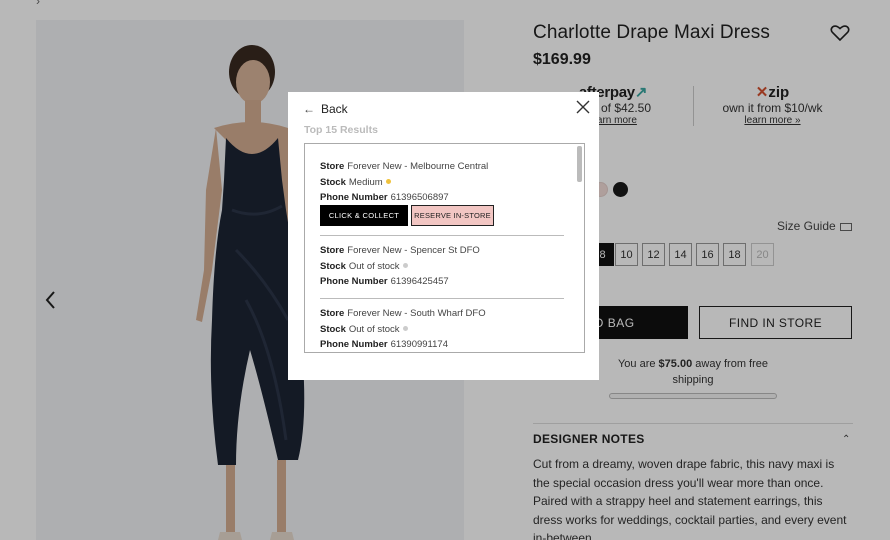  I want to click on store-name: Forever New - Melbourne Central, so click(418, 166).